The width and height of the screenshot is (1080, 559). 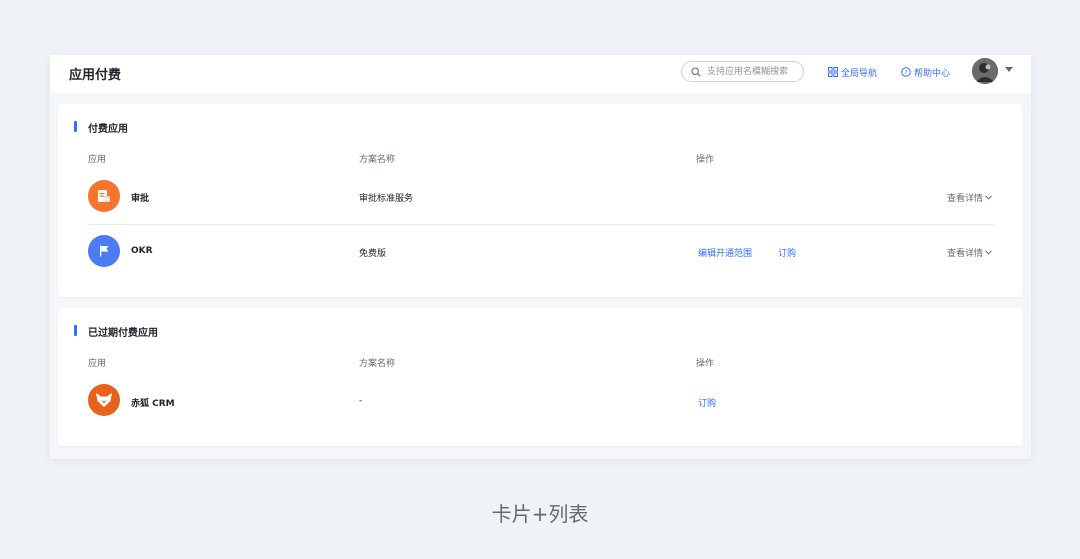 I want to click on edit-scope-link: 编辑开通范围, so click(x=725, y=252).